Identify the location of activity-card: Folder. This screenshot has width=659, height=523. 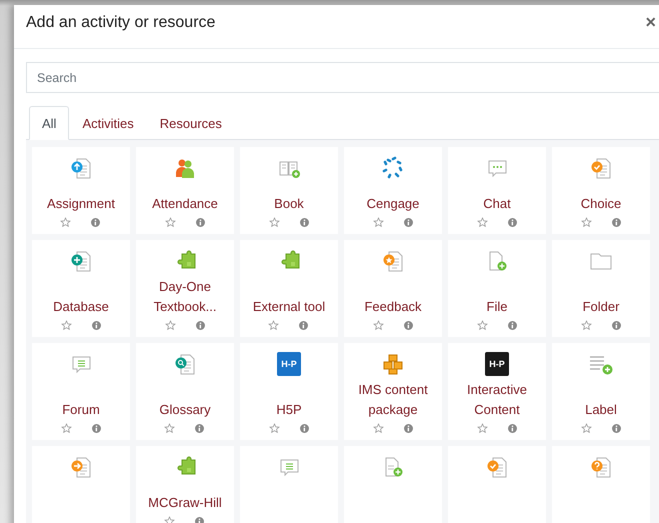
(601, 288).